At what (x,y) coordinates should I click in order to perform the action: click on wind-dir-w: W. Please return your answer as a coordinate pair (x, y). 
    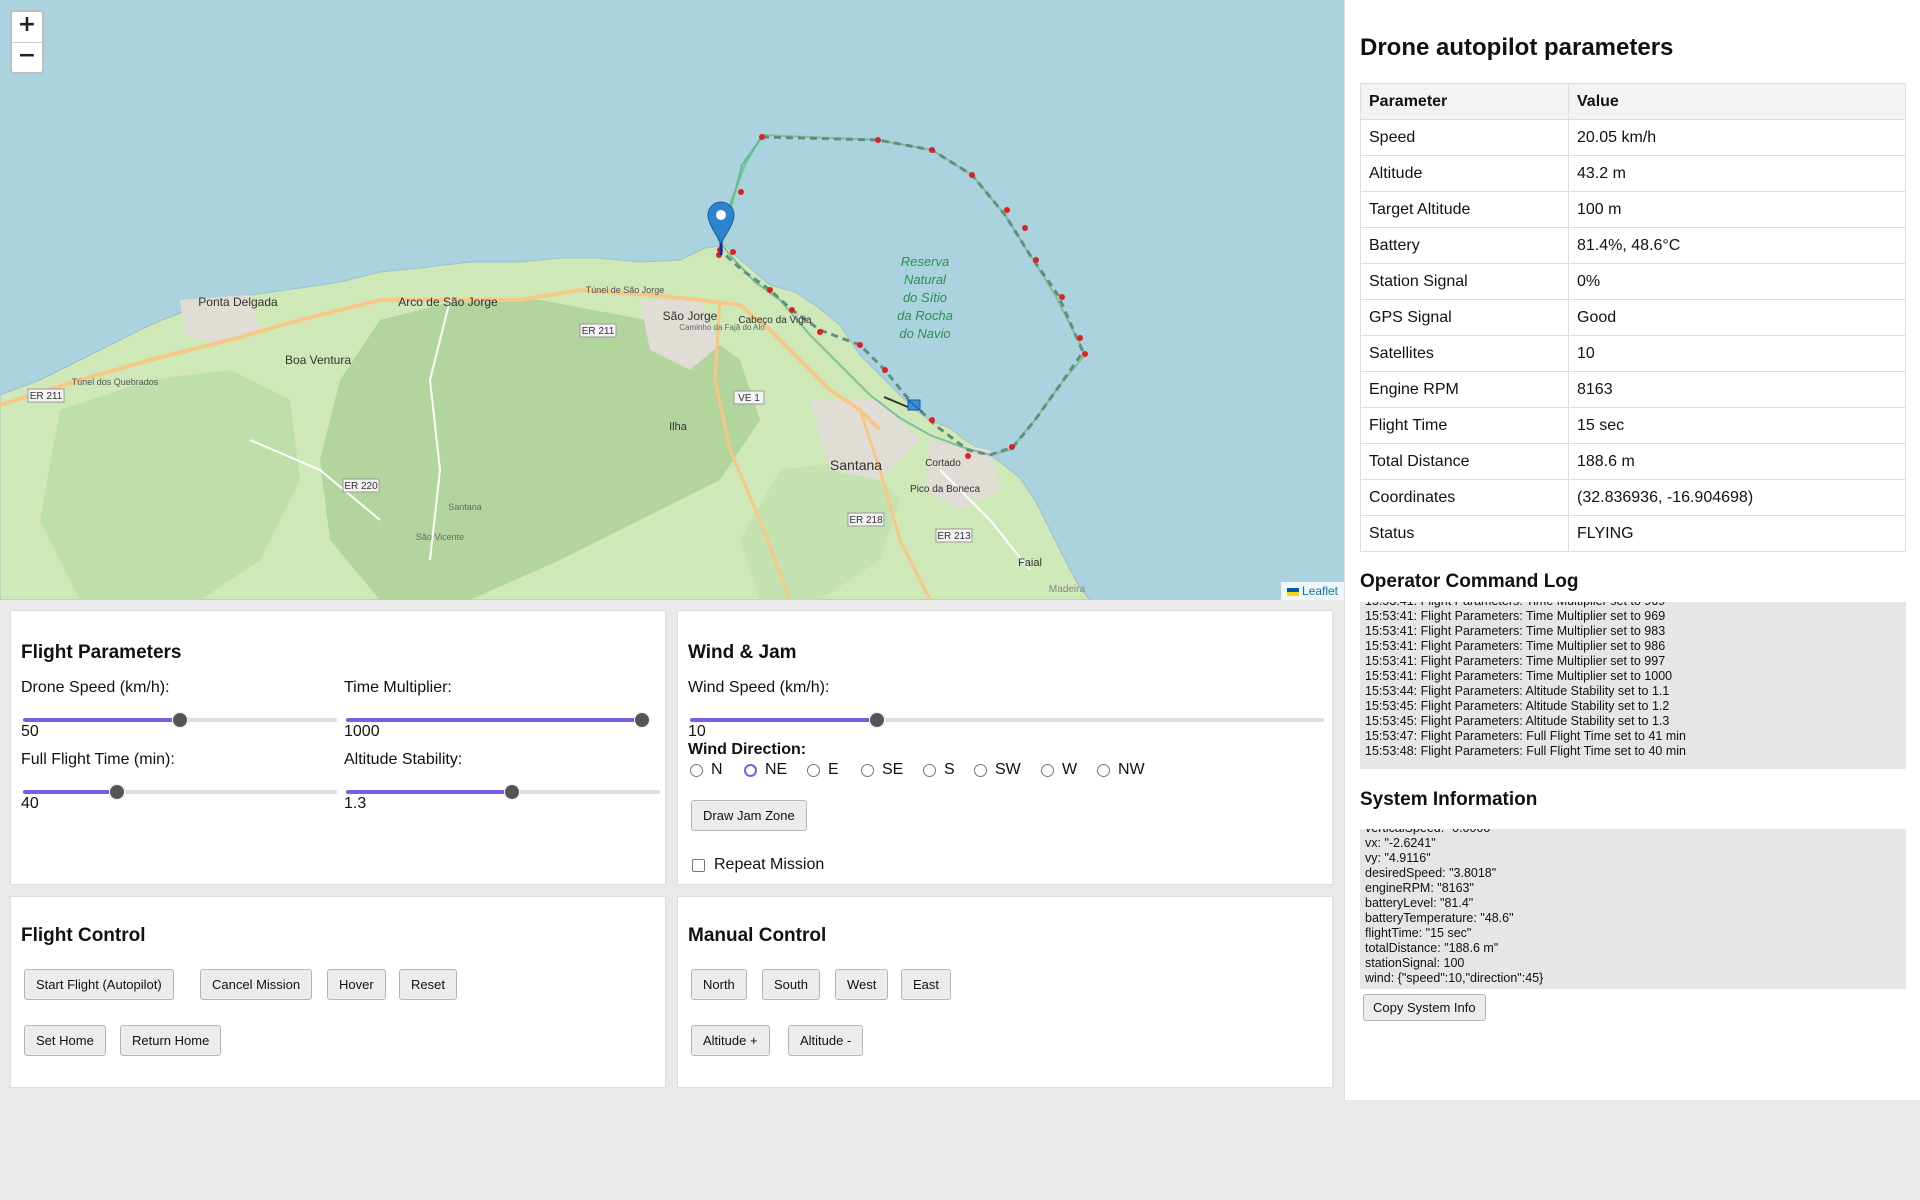
    Looking at the image, I should click on (1059, 770).